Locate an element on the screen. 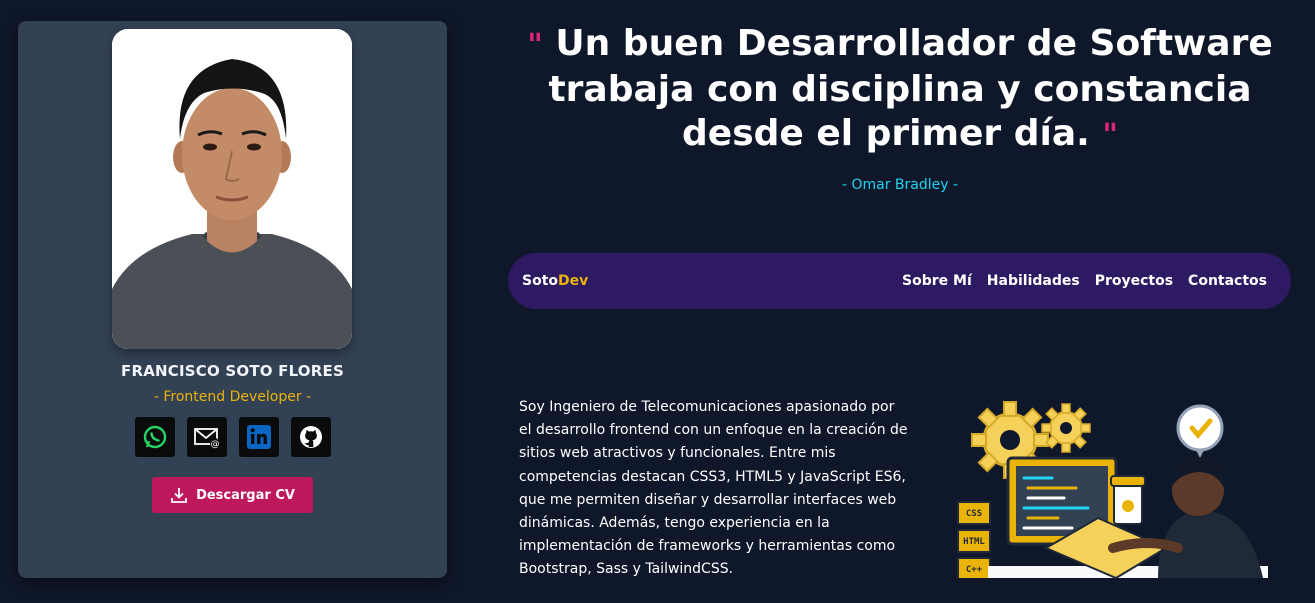  nav-link-sobre-mi: Sobre Mí is located at coordinates (937, 281).